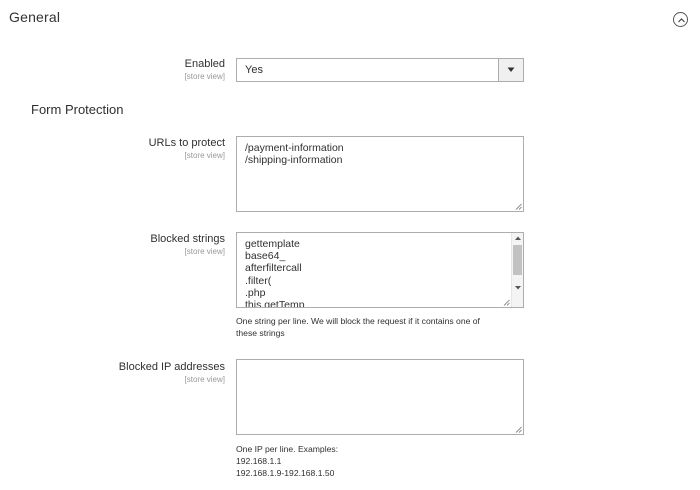 The image size is (700, 490). Describe the element at coordinates (186, 143) in the screenshot. I see `urls-label: URLs to protect` at that location.